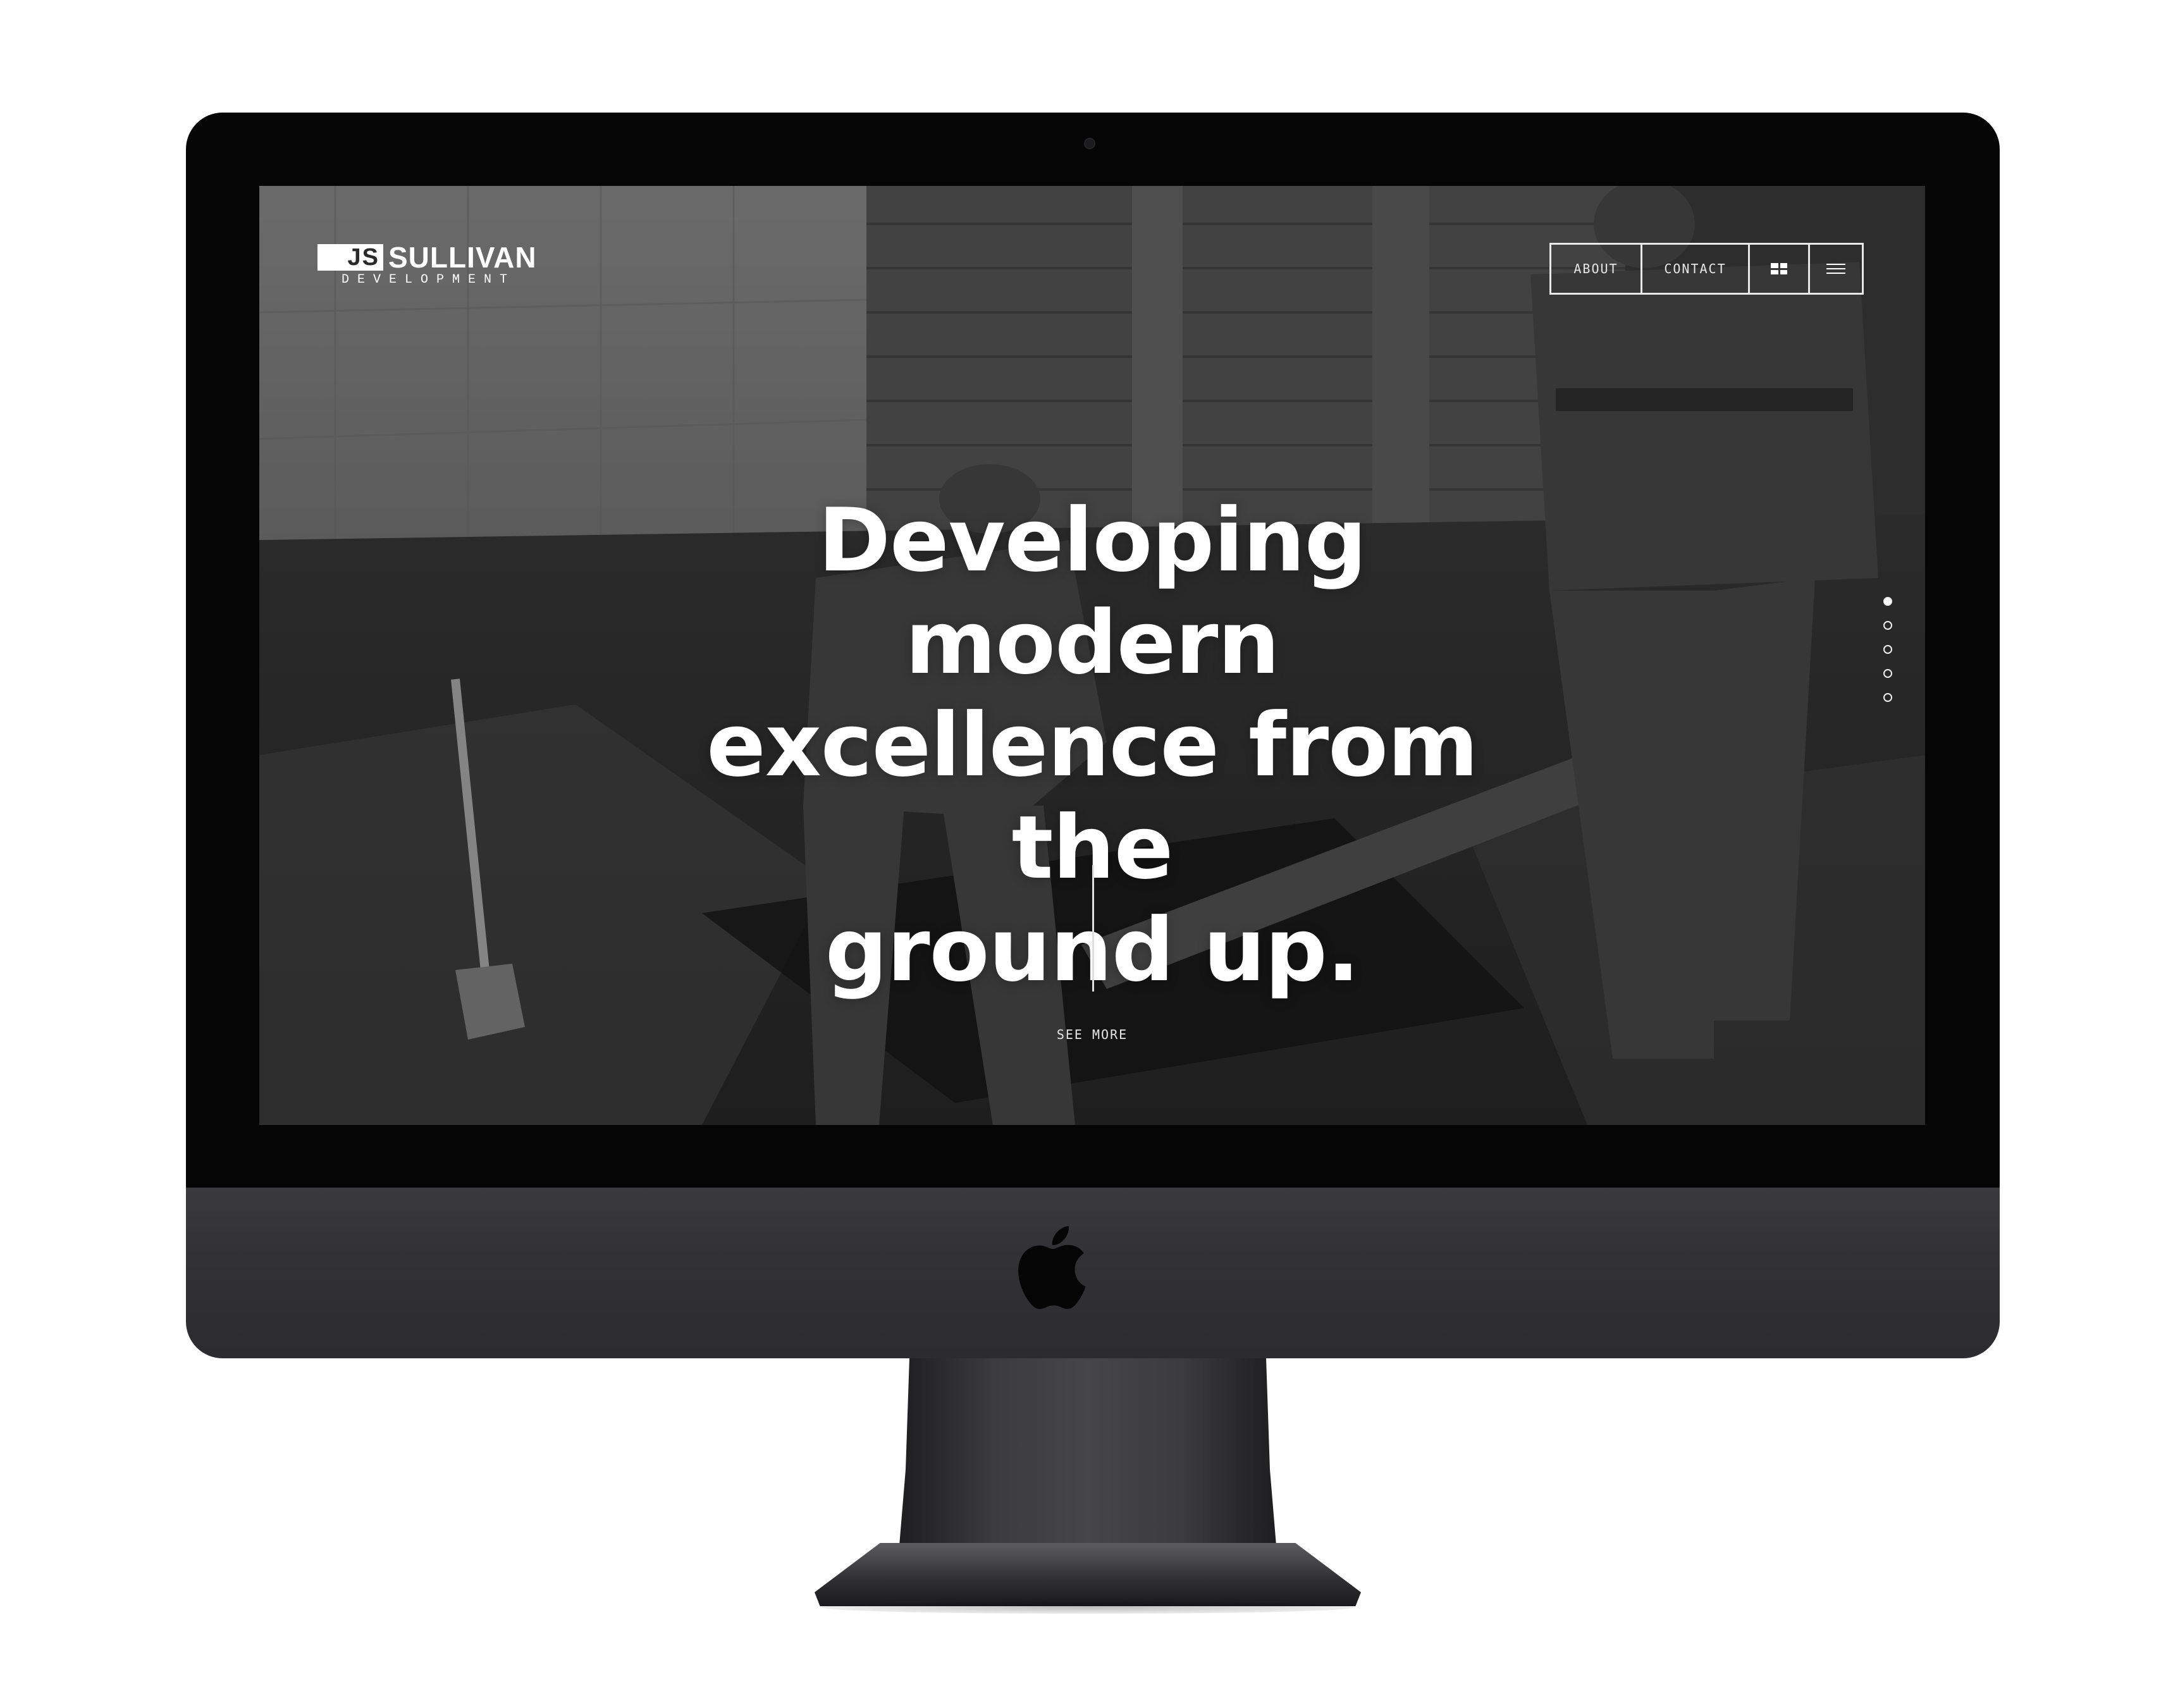  What do you see at coordinates (1092, 1034) in the screenshot?
I see `see-more-link: SEE MORE` at bounding box center [1092, 1034].